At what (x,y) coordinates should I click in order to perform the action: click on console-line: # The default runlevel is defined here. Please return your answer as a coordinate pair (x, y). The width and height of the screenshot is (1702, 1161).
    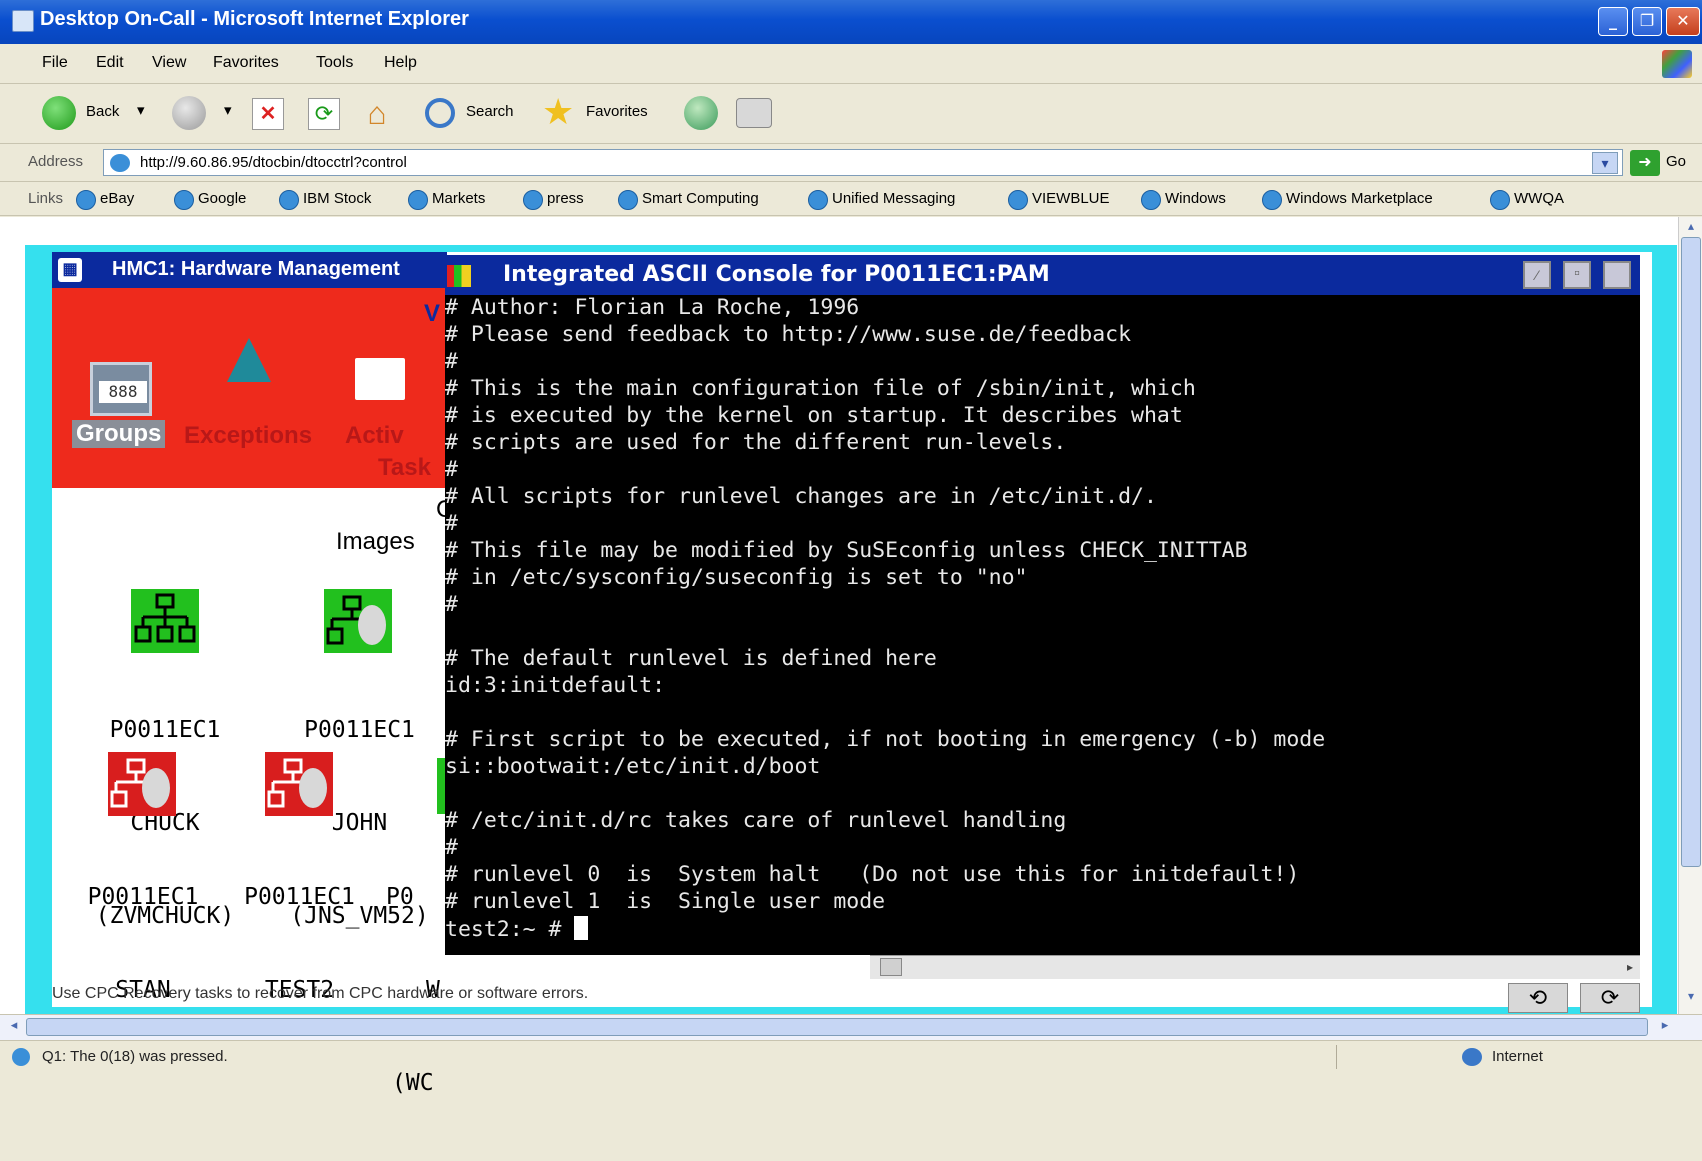
    Looking at the image, I should click on (691, 658).